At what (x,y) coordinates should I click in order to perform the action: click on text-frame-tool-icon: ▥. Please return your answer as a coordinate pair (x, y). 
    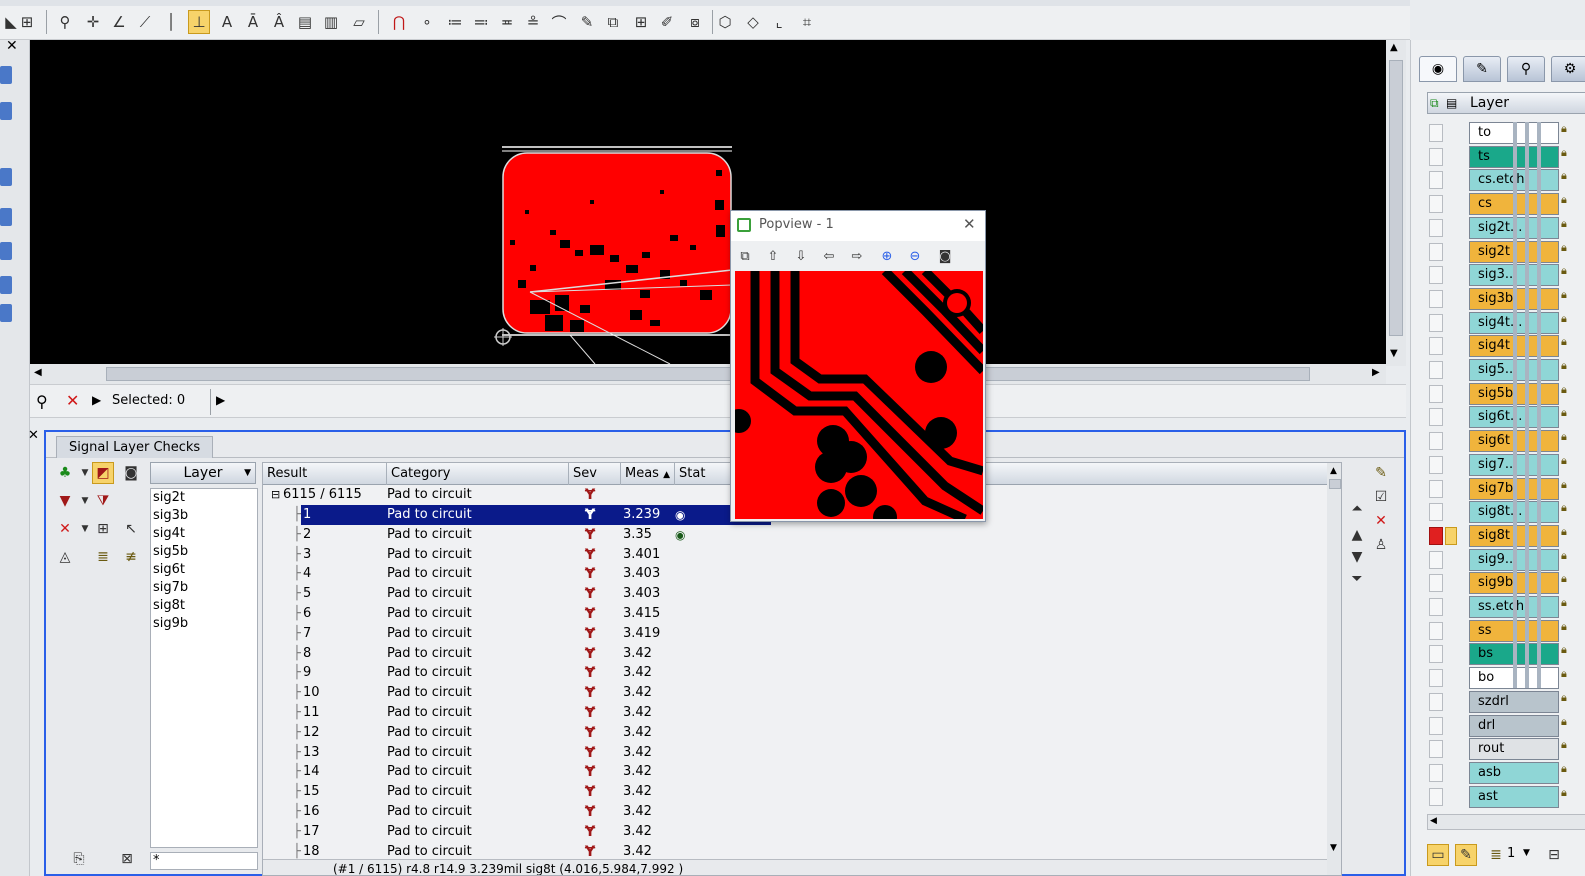
    Looking at the image, I should click on (331, 22).